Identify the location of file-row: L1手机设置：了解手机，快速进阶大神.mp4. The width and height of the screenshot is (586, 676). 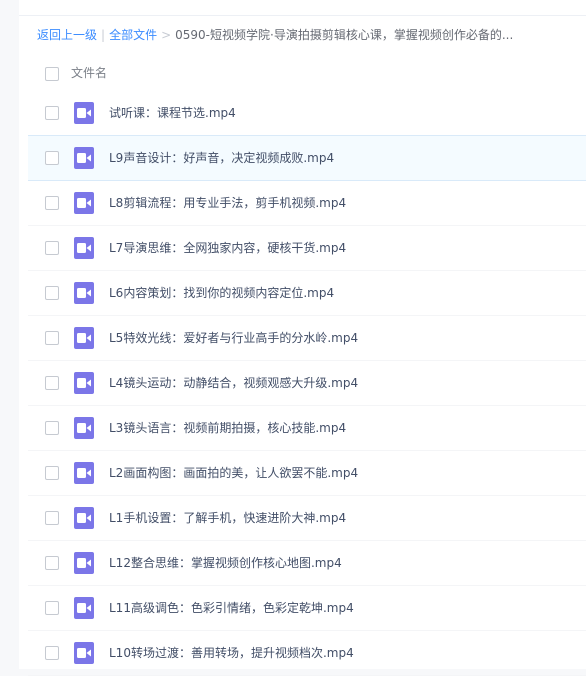
(307, 518).